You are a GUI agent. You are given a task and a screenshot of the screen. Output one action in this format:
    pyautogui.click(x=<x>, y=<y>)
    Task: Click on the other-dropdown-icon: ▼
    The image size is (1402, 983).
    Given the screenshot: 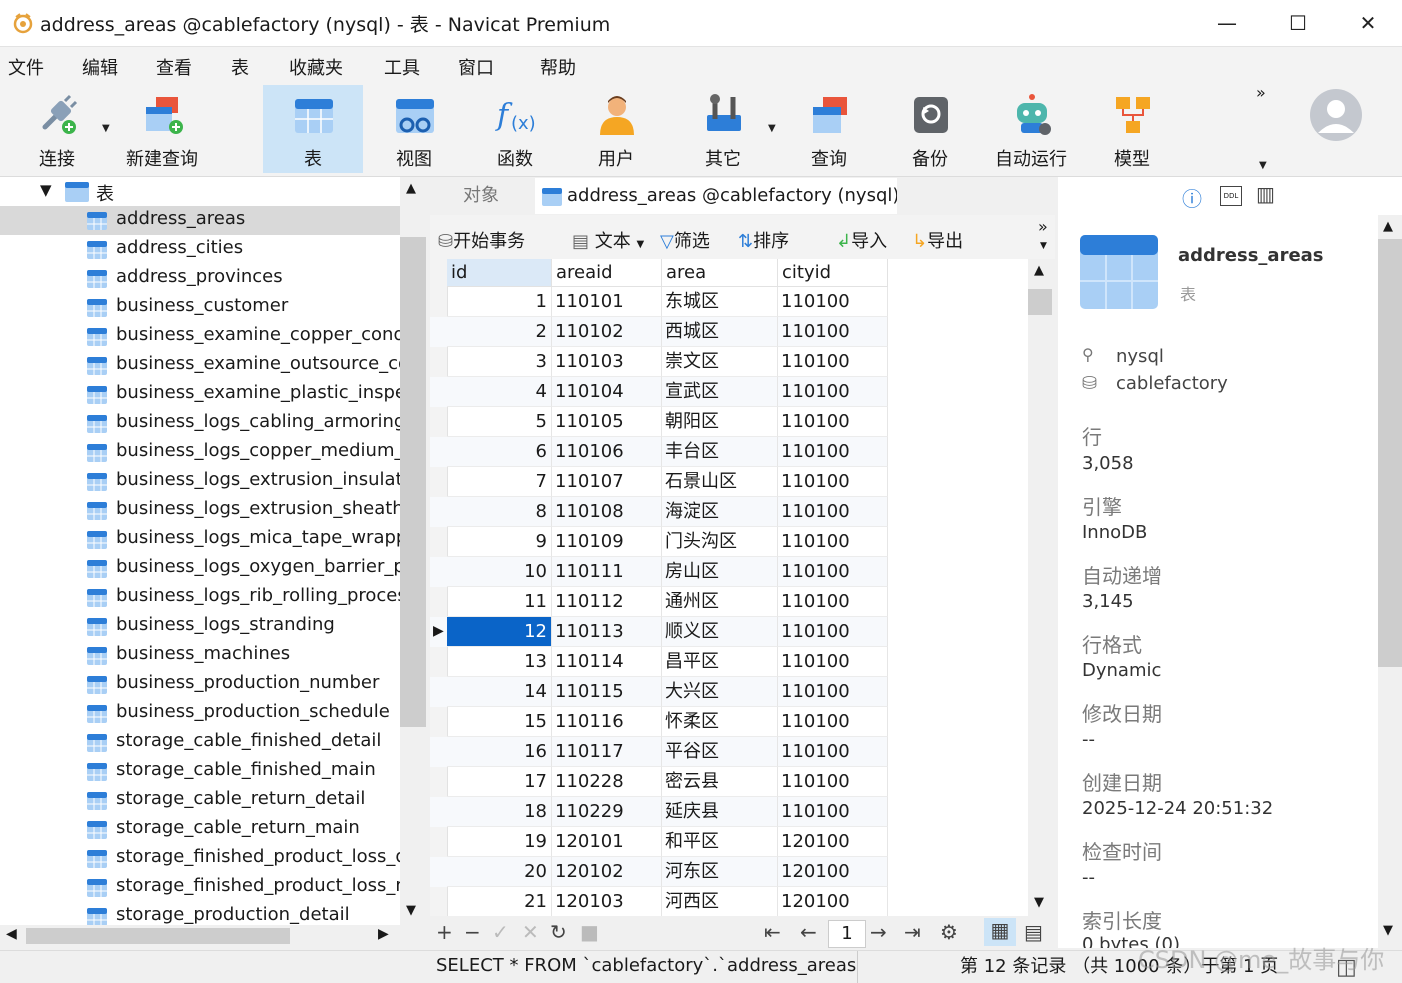 What is the action you would take?
    pyautogui.click(x=772, y=128)
    